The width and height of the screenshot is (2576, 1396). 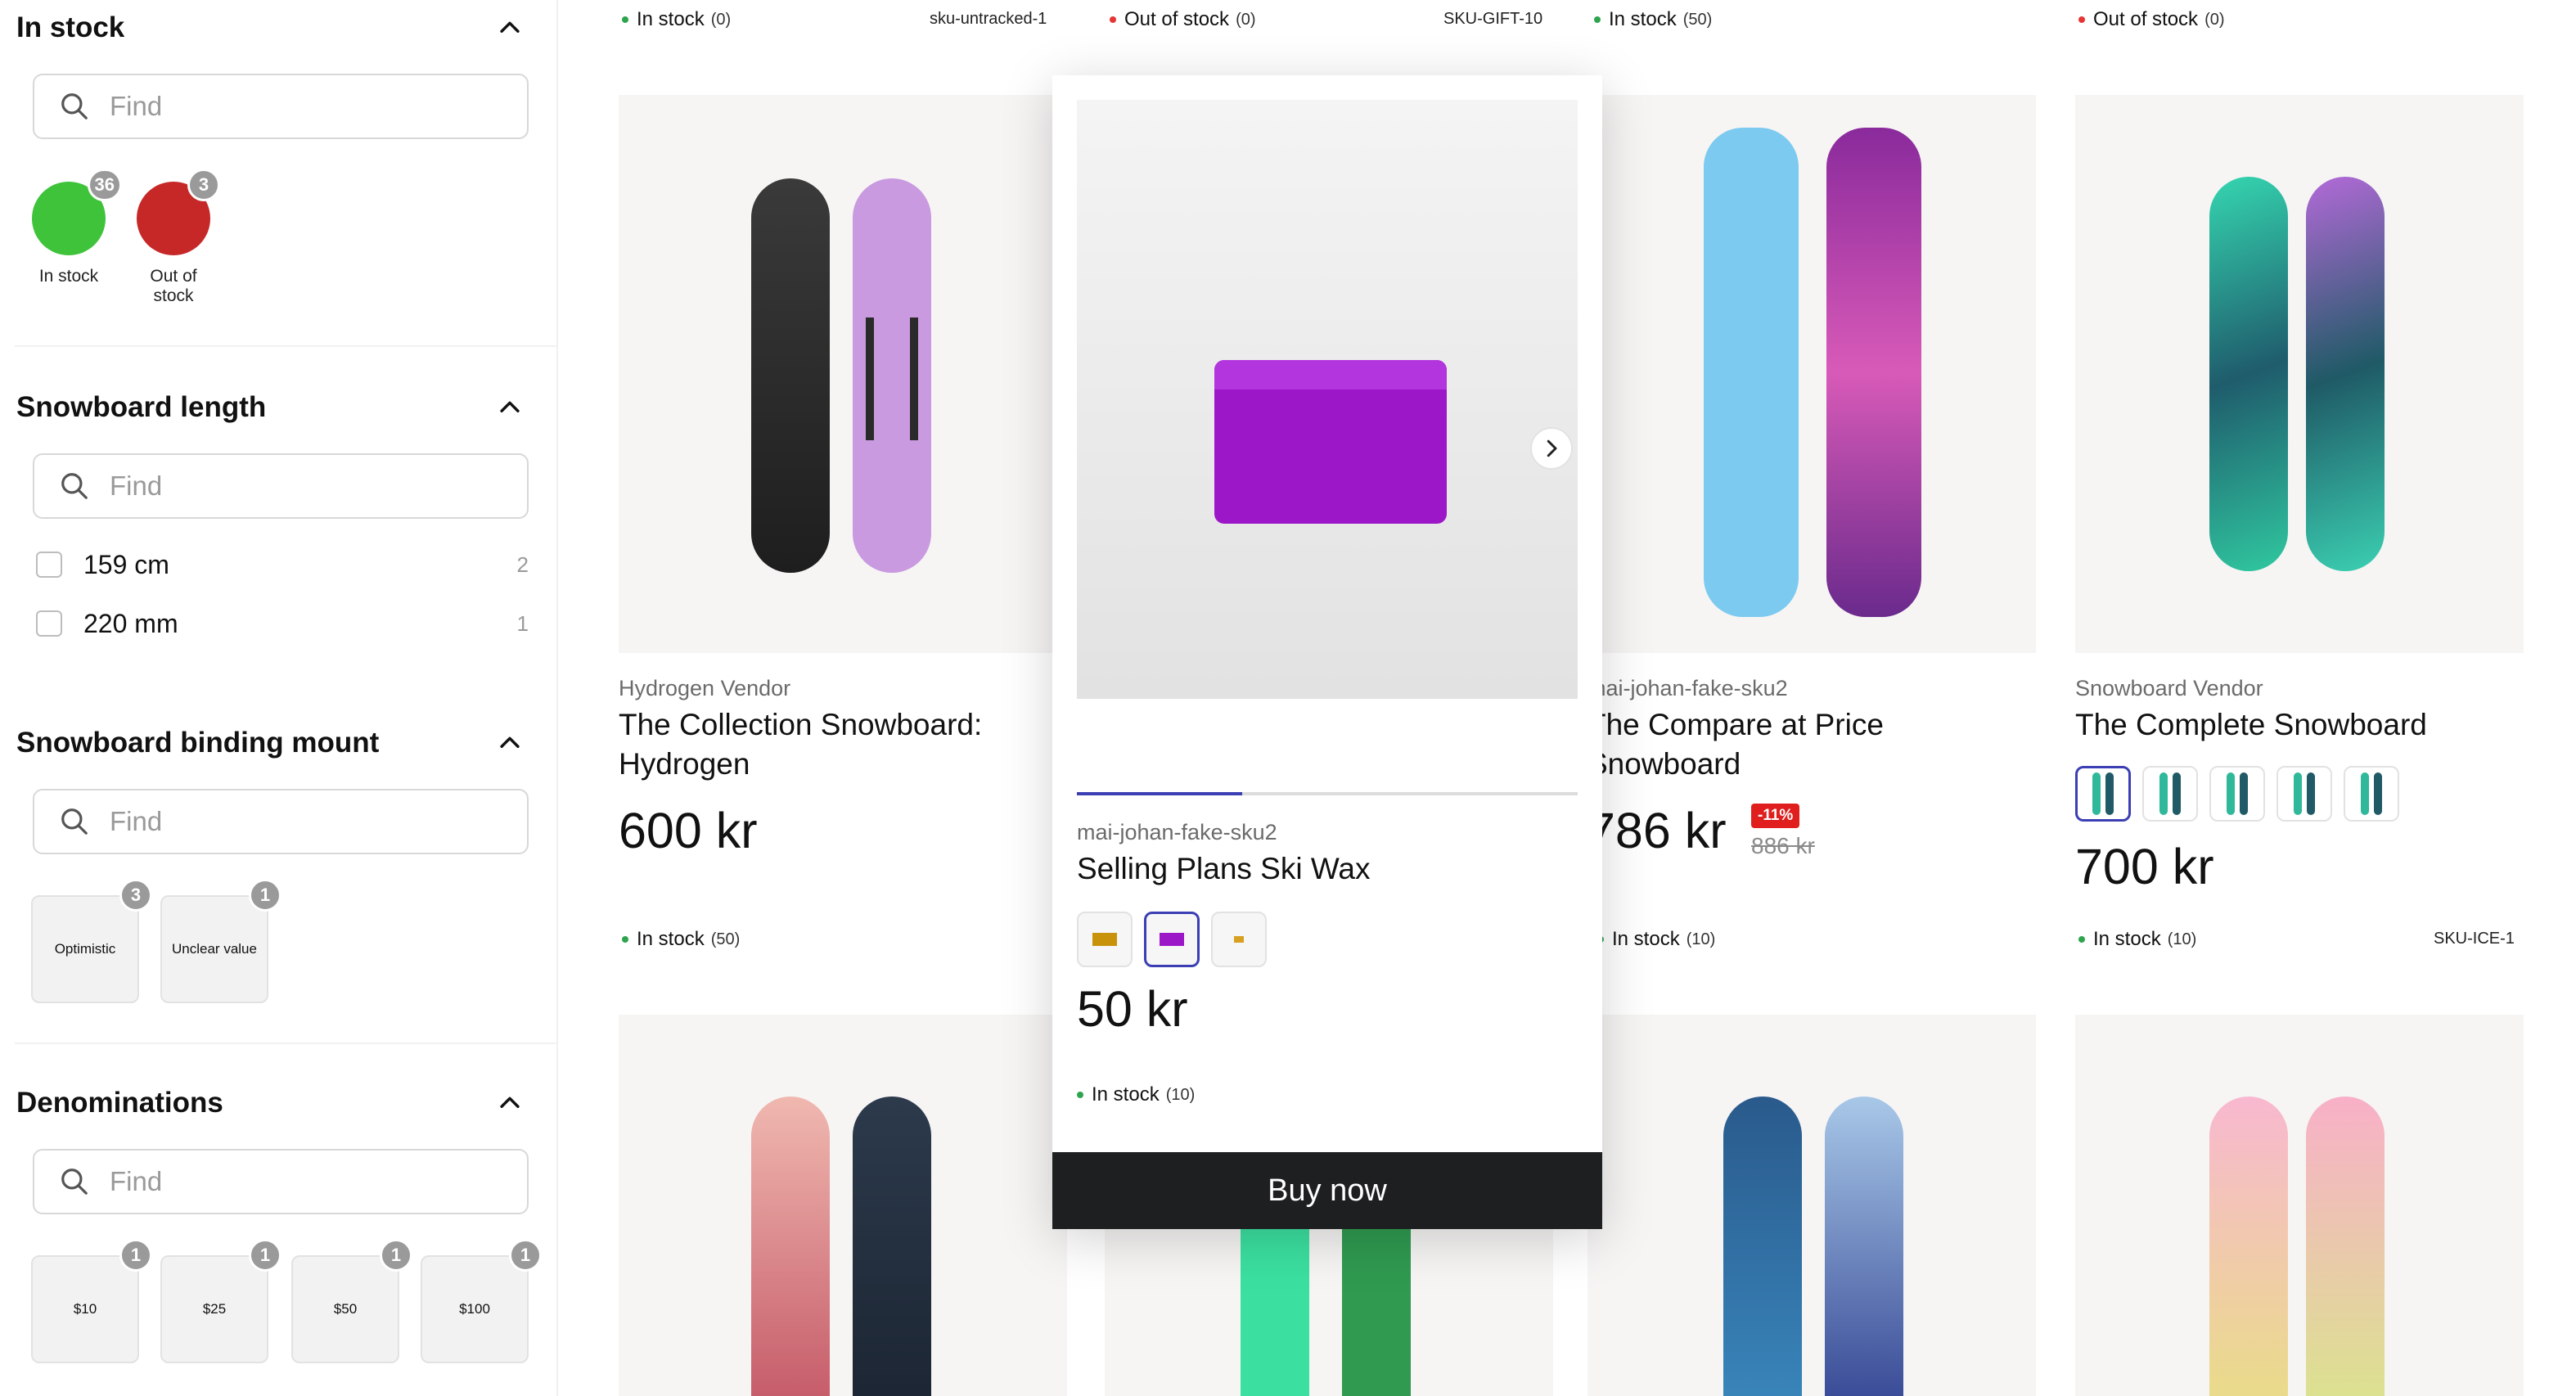 I want to click on product-image-complete-snowboard, so click(x=2299, y=374).